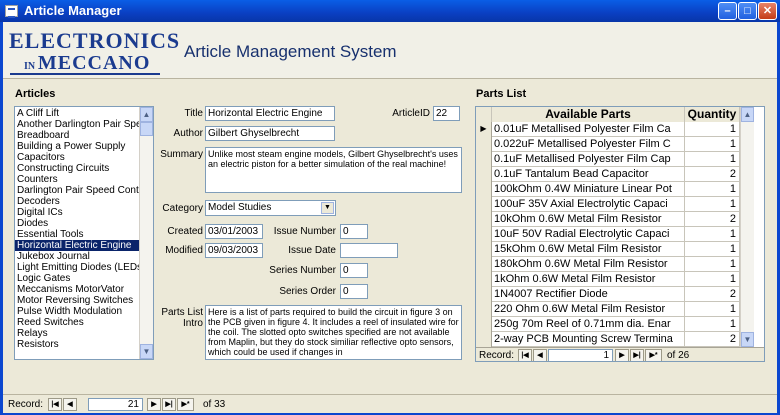 The height and width of the screenshot is (415, 780). What do you see at coordinates (525, 355) in the screenshot?
I see `parts-first-record-icon: |◀` at bounding box center [525, 355].